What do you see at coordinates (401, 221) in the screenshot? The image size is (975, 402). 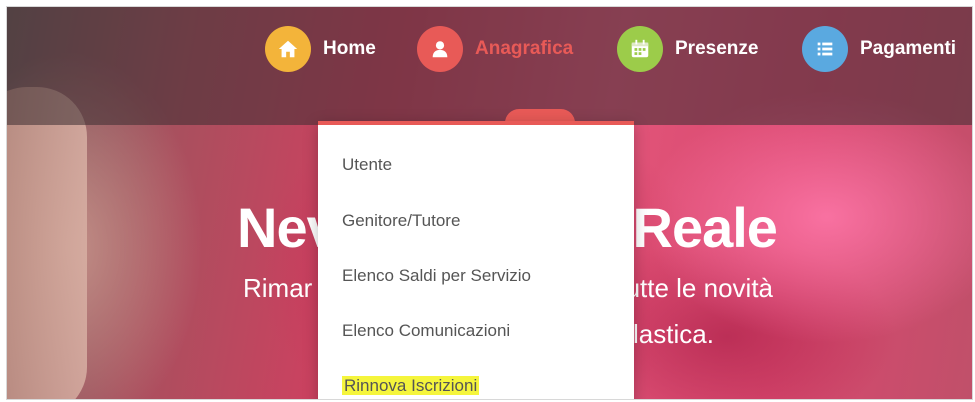 I see `menu-item-genitore-tutore: Genitore/Tutore` at bounding box center [401, 221].